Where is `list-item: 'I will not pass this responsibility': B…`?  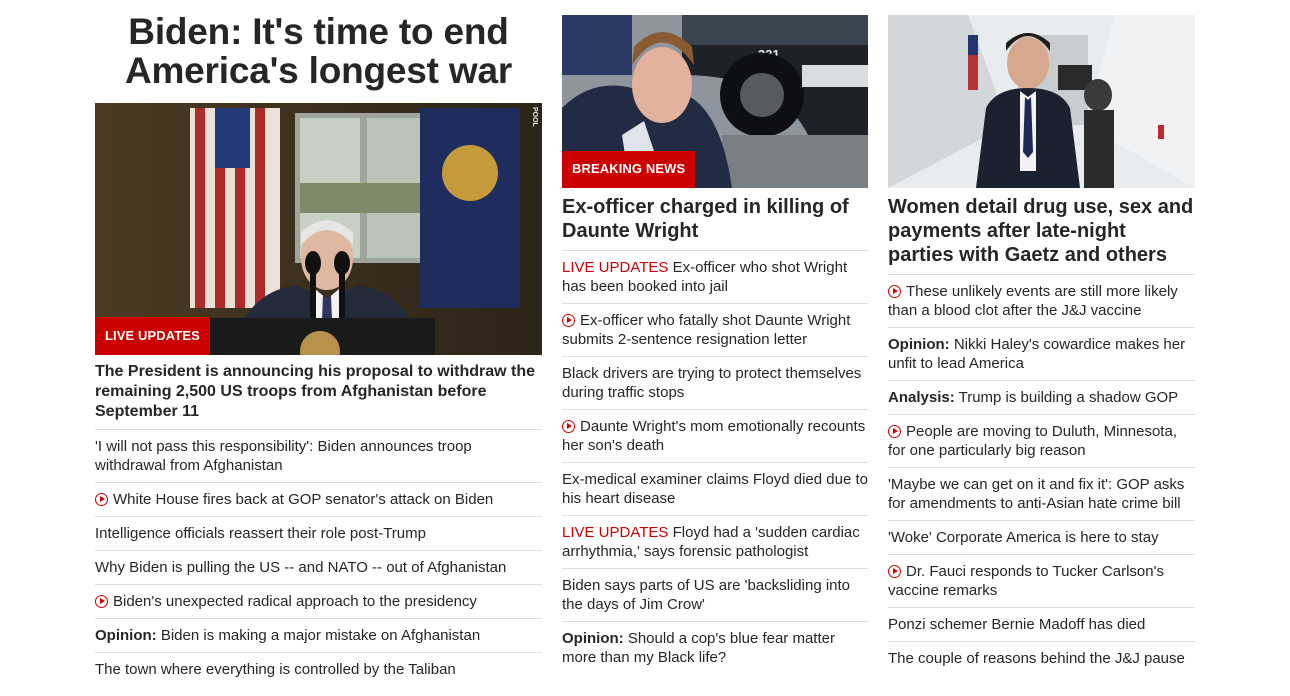
list-item: 'I will not pass this responsibility': B… is located at coordinates (318, 455).